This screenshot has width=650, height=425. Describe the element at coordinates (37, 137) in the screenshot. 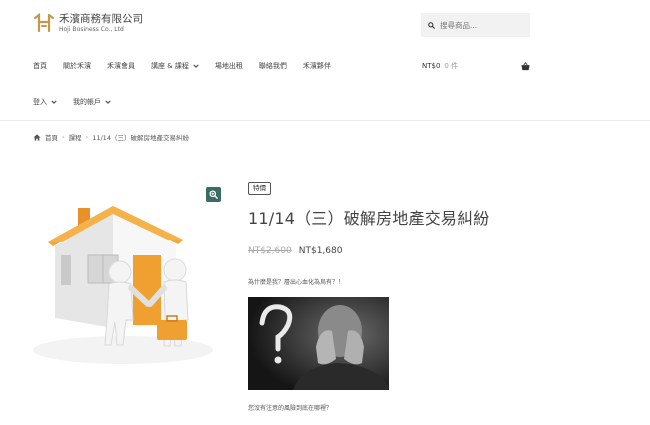

I see `home-icon` at that location.